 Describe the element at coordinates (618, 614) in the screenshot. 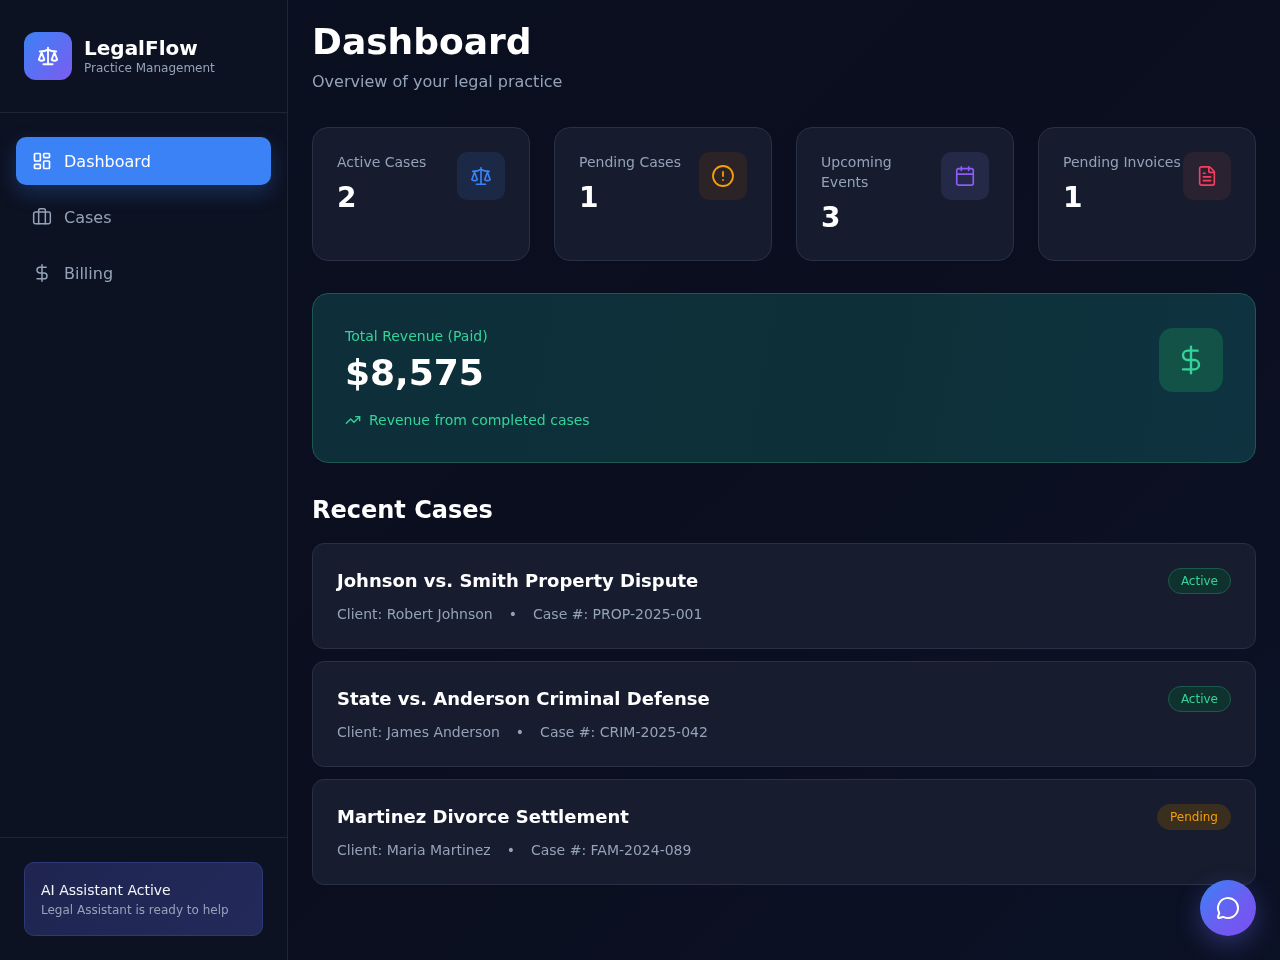

I see `case-number: Case #: PROP-2025-001` at that location.